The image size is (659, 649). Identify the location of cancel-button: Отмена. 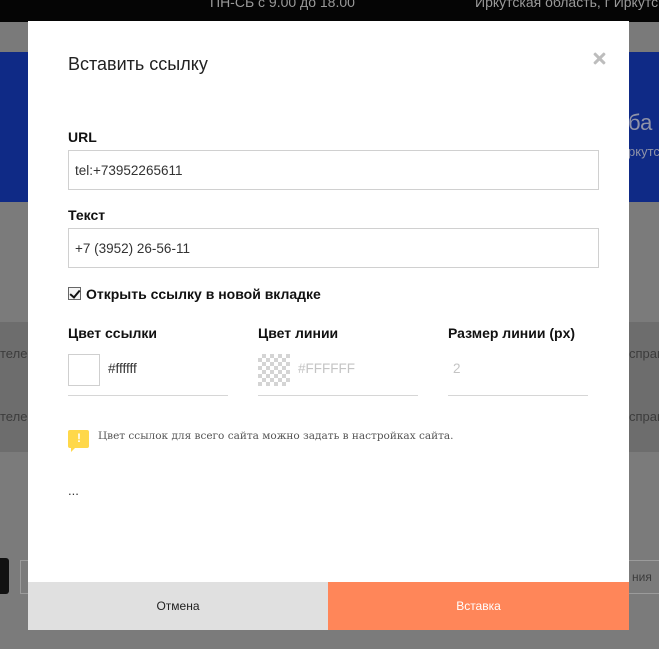
(178, 606).